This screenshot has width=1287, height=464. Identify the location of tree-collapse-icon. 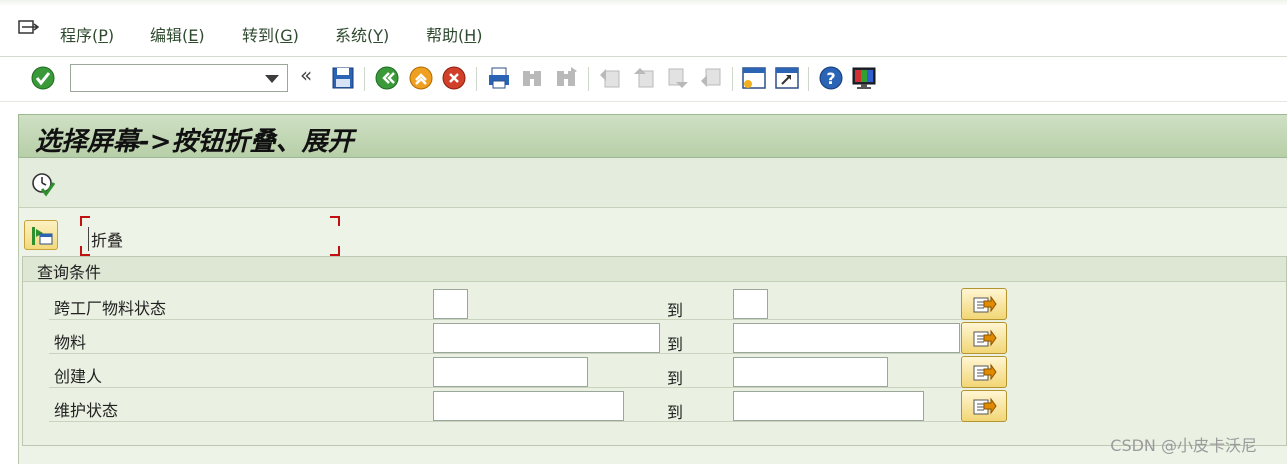
(42, 236).